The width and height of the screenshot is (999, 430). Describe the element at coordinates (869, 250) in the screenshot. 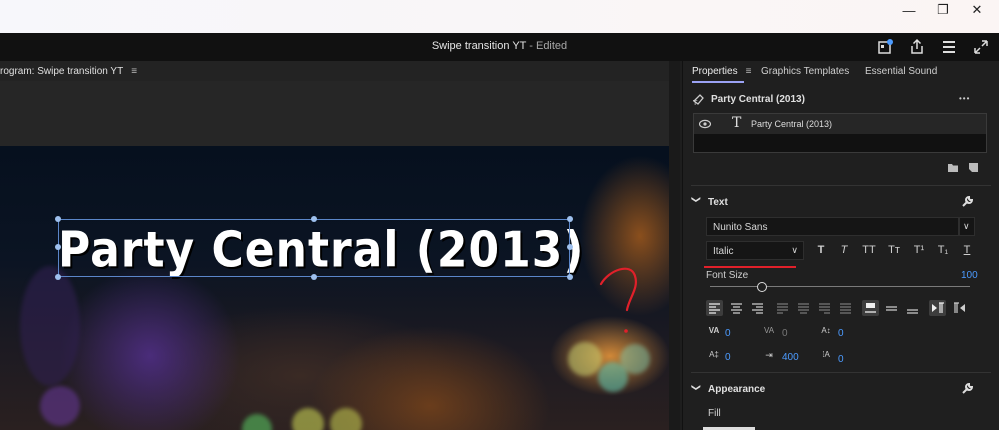

I see `all-caps-button: TT` at that location.